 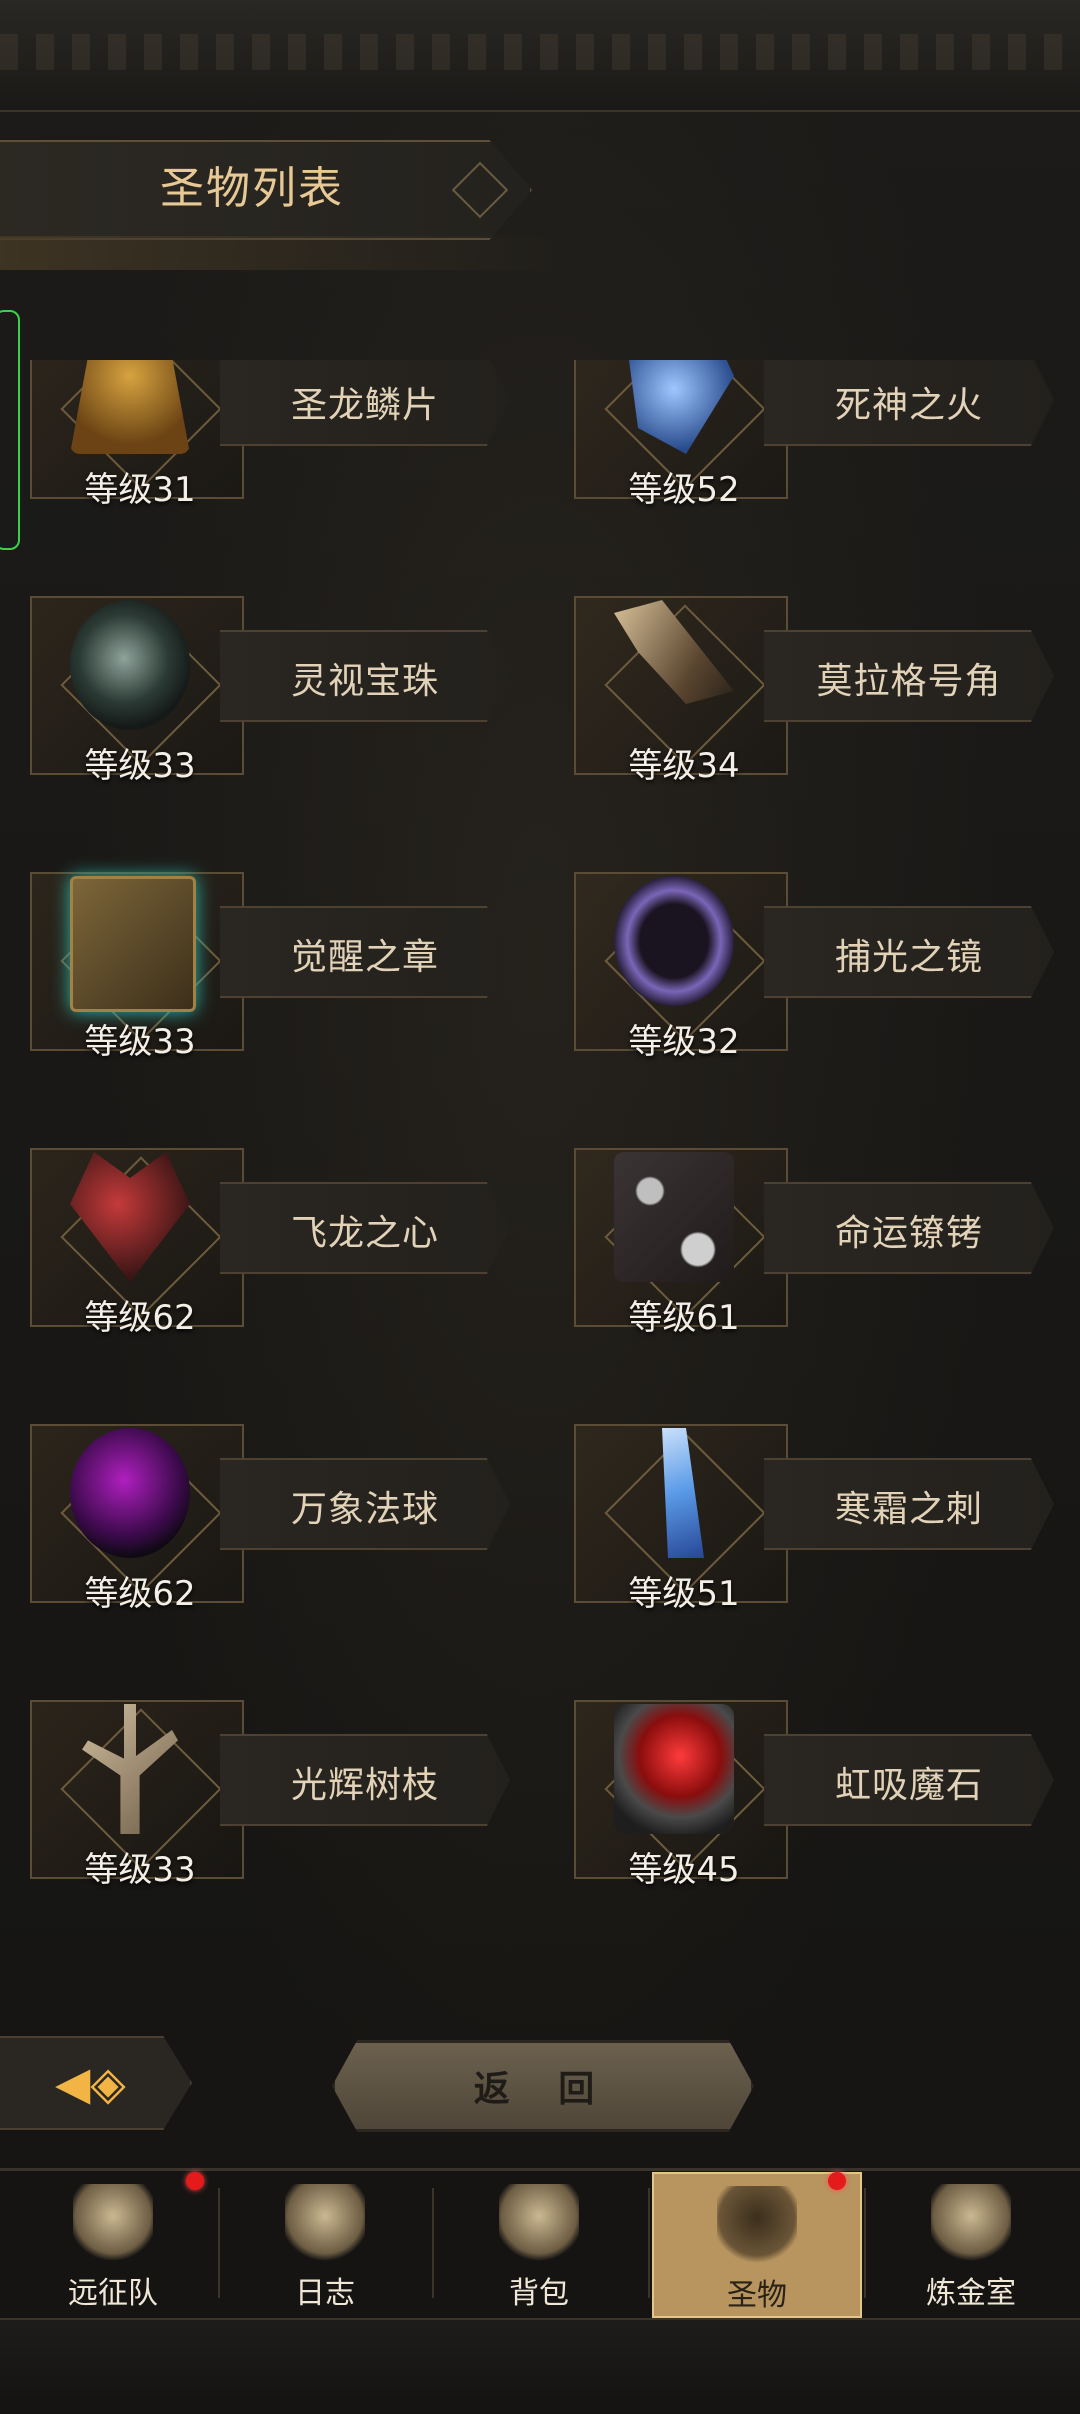 What do you see at coordinates (971, 2293) in the screenshot?
I see `nav-label: 炼金室` at bounding box center [971, 2293].